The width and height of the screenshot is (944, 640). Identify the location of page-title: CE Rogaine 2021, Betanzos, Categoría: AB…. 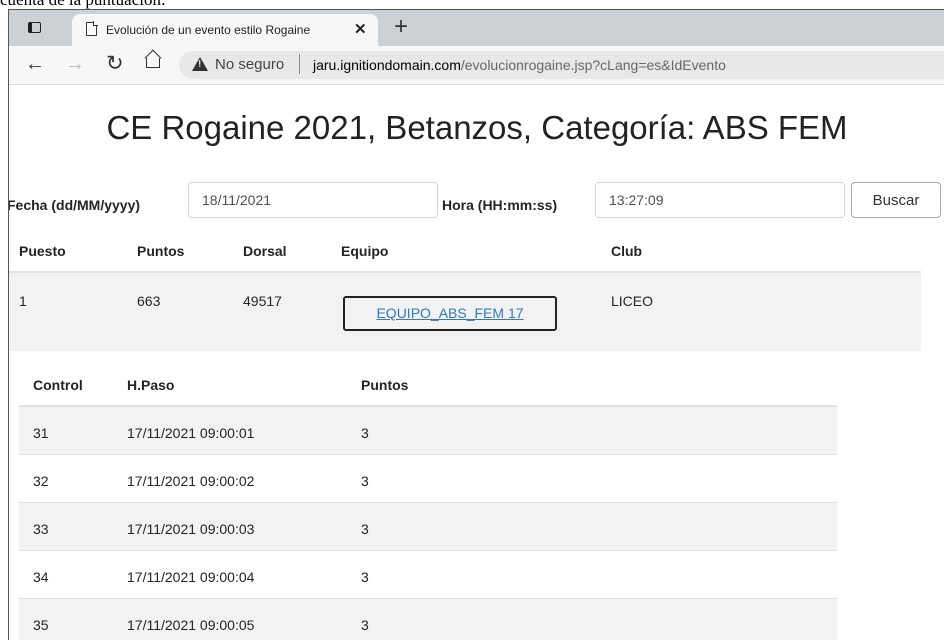
(477, 127).